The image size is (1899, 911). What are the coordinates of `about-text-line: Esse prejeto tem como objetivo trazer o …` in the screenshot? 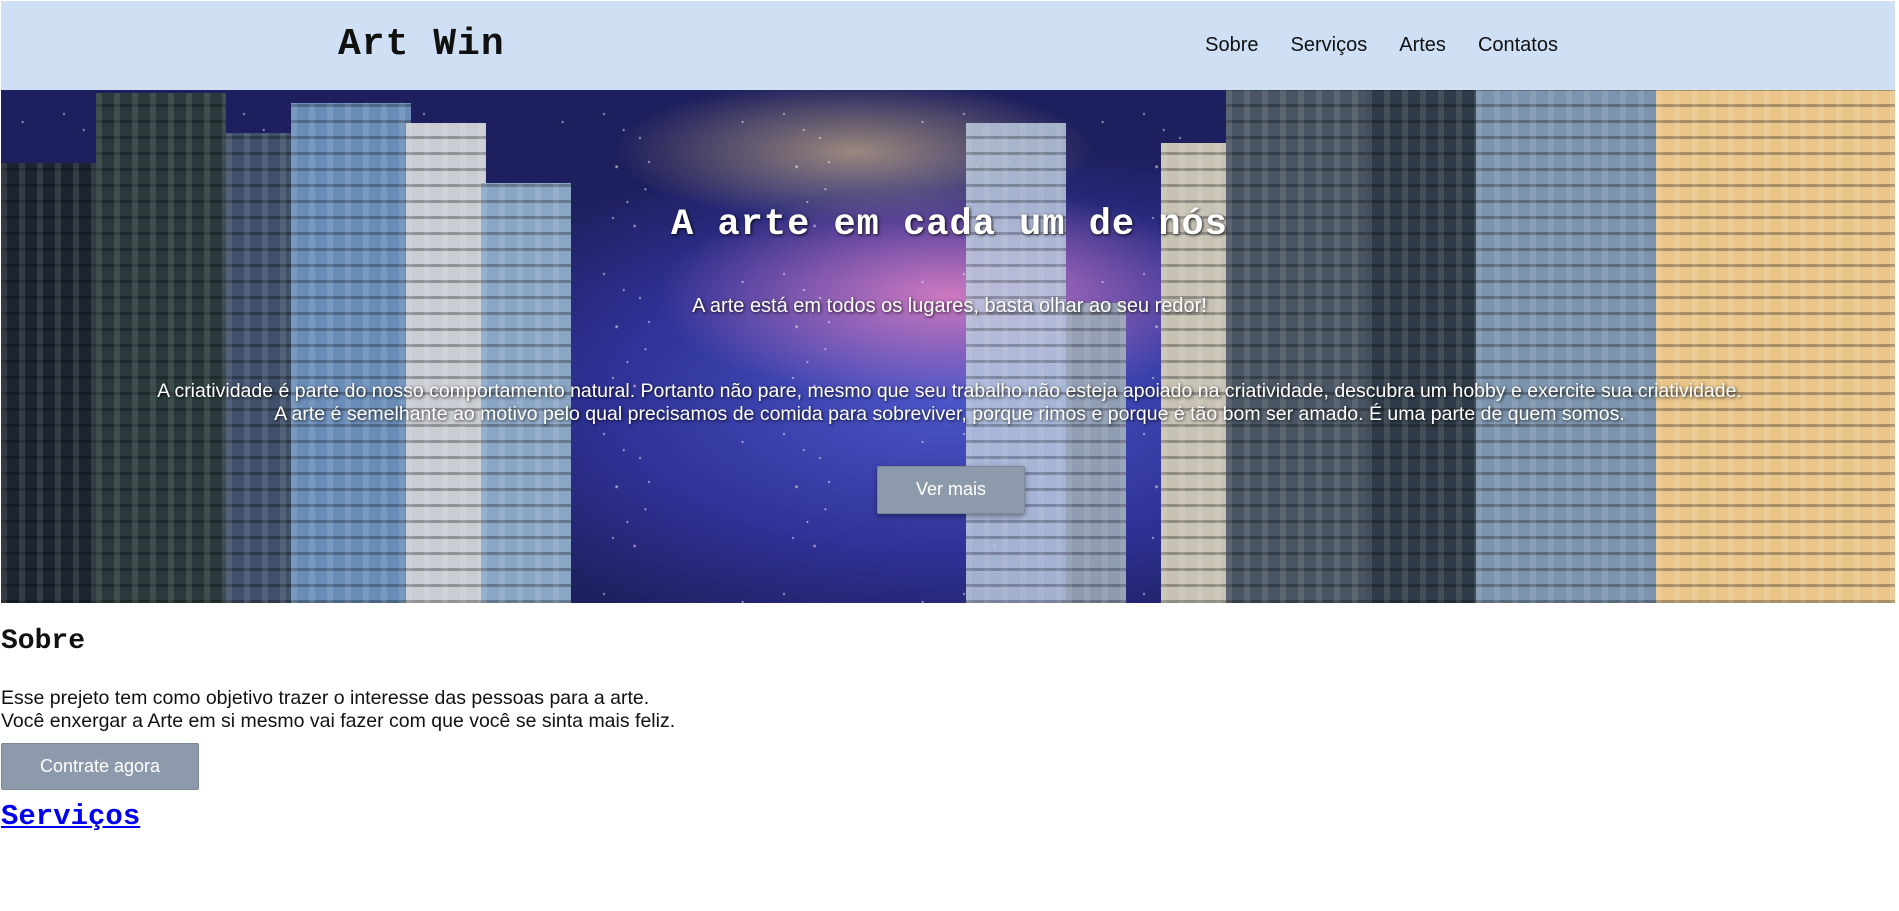 It's located at (325, 698).